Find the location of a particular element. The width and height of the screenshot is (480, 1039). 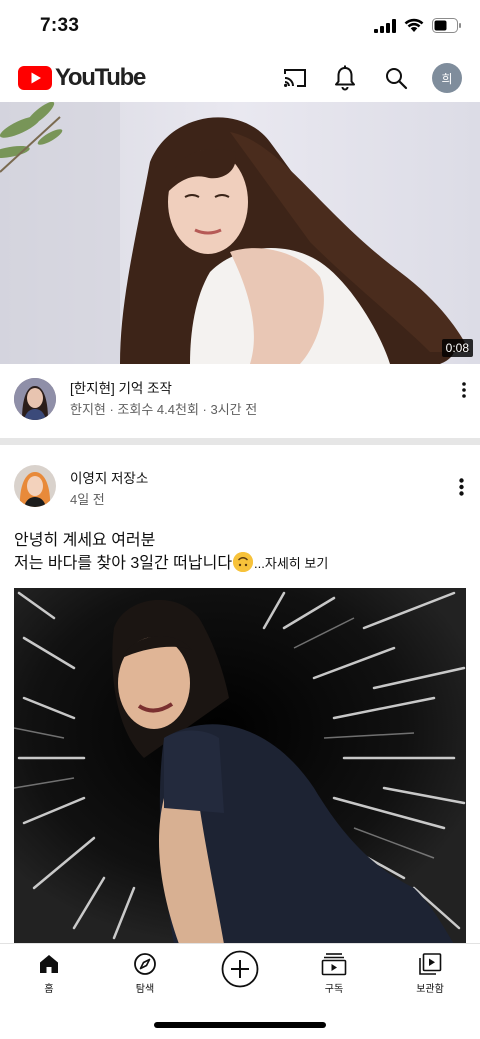

video-title: [한지현] 기억 조작 is located at coordinates (121, 387).